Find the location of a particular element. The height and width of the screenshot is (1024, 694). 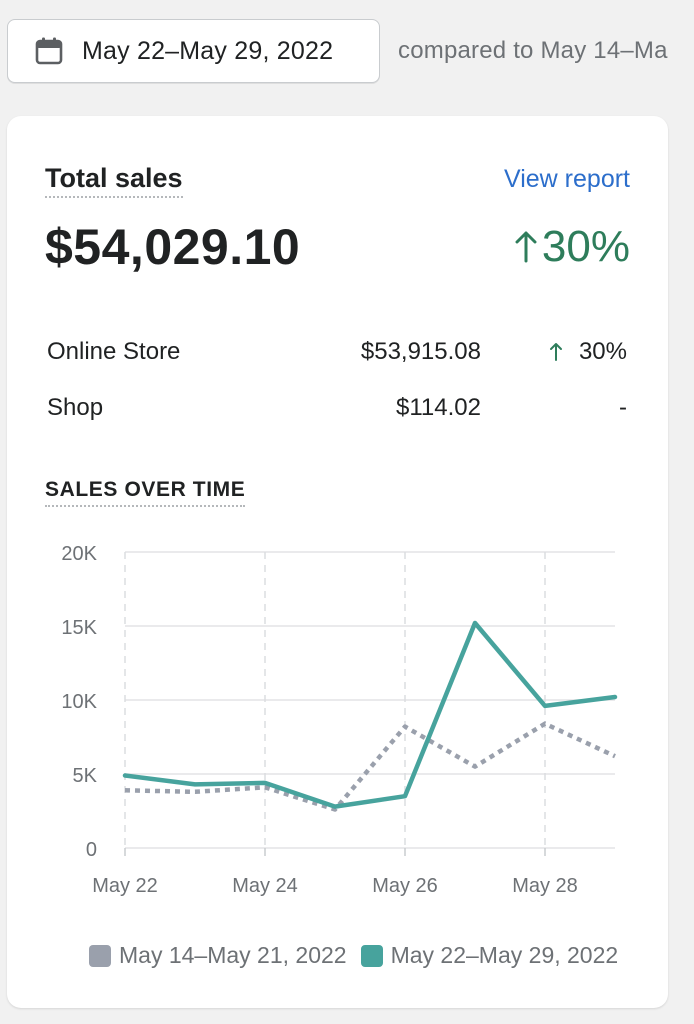

legend-swatch-previous is located at coordinates (100, 955).